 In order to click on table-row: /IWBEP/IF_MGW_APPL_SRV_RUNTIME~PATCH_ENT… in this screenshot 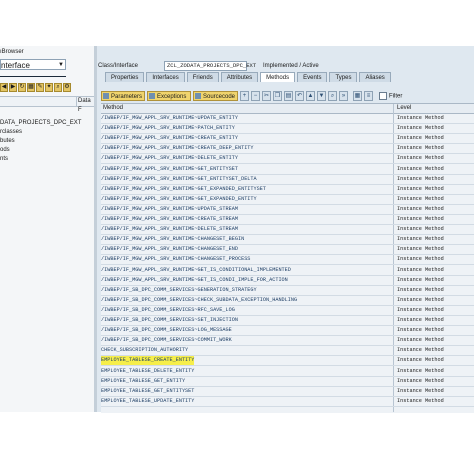, I will do `click(287, 129)`.